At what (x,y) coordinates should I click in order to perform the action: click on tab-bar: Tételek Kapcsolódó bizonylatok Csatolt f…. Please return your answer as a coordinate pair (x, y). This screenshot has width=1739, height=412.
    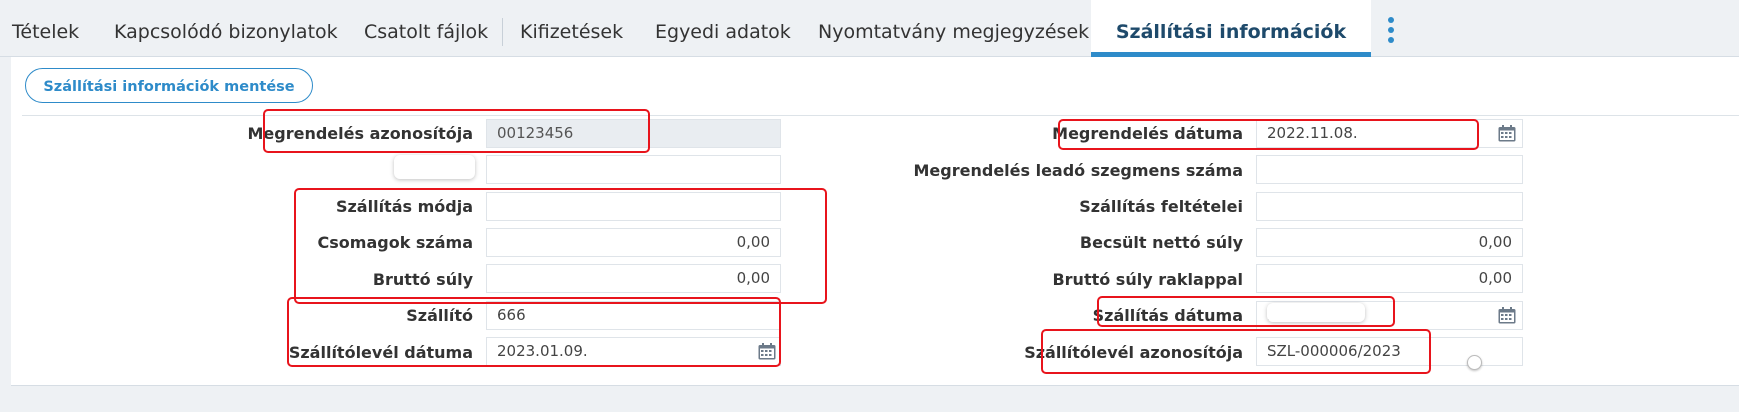
    Looking at the image, I should click on (869, 28).